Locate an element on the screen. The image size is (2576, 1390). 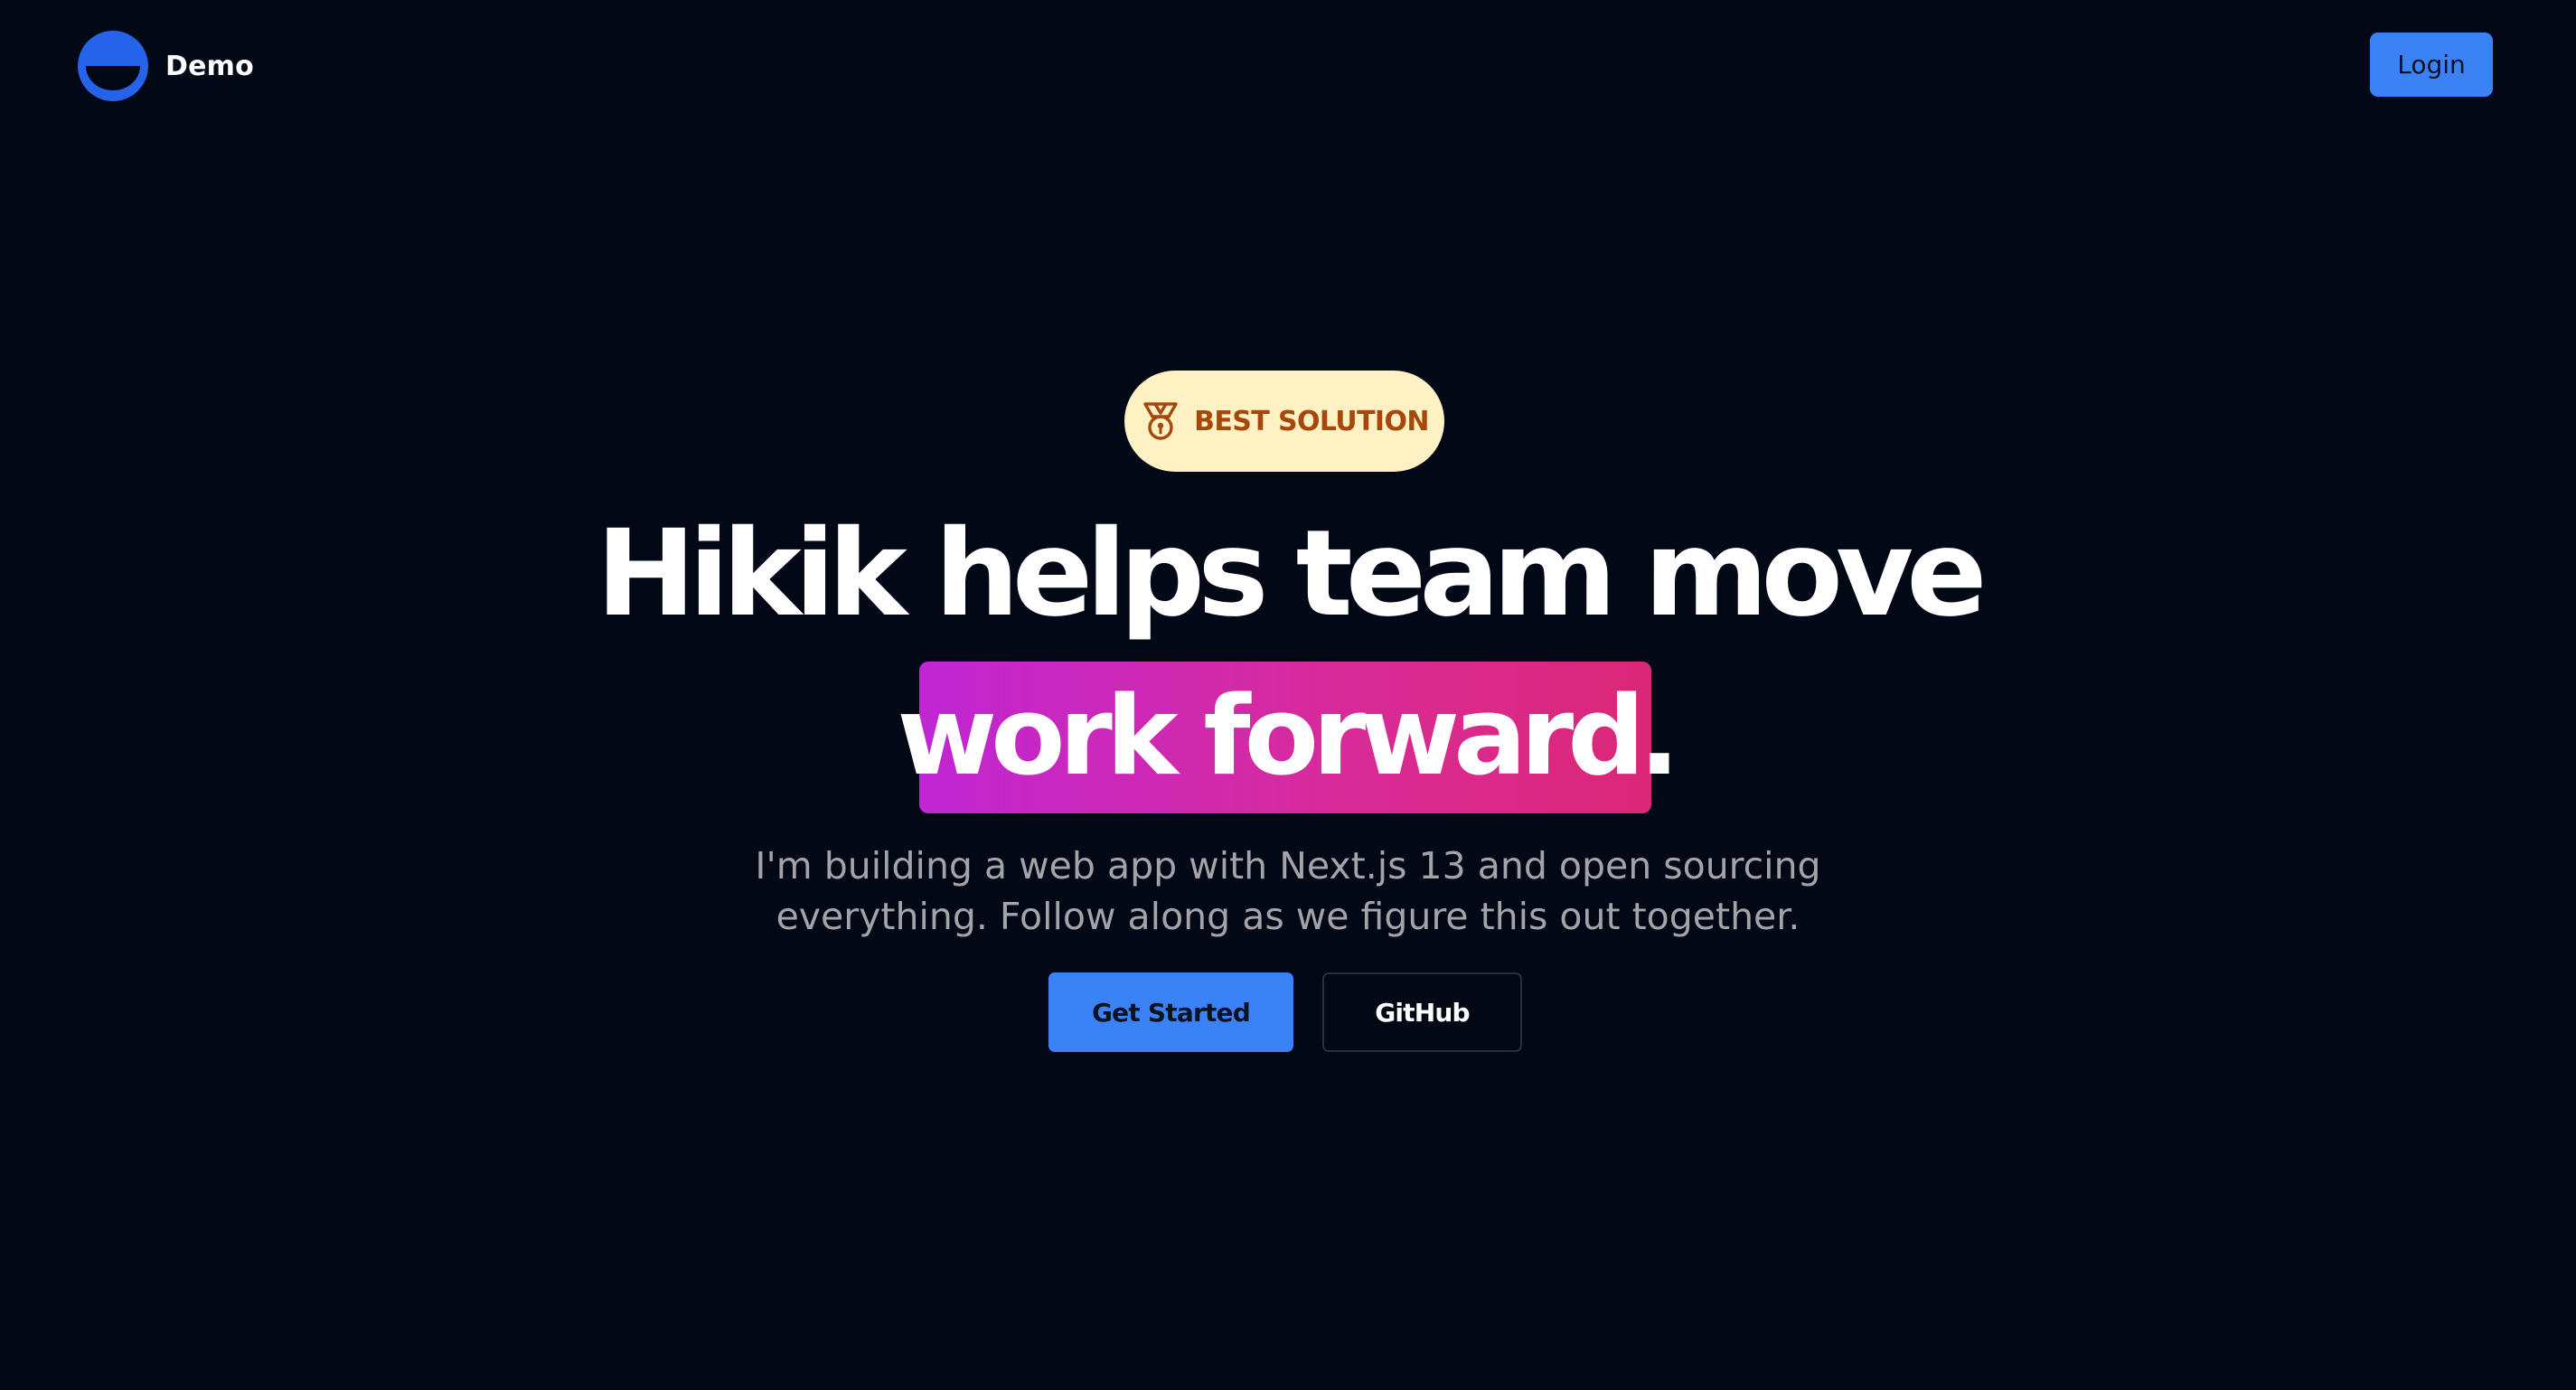
badge-label: BEST SOLUTION is located at coordinates (1311, 421).